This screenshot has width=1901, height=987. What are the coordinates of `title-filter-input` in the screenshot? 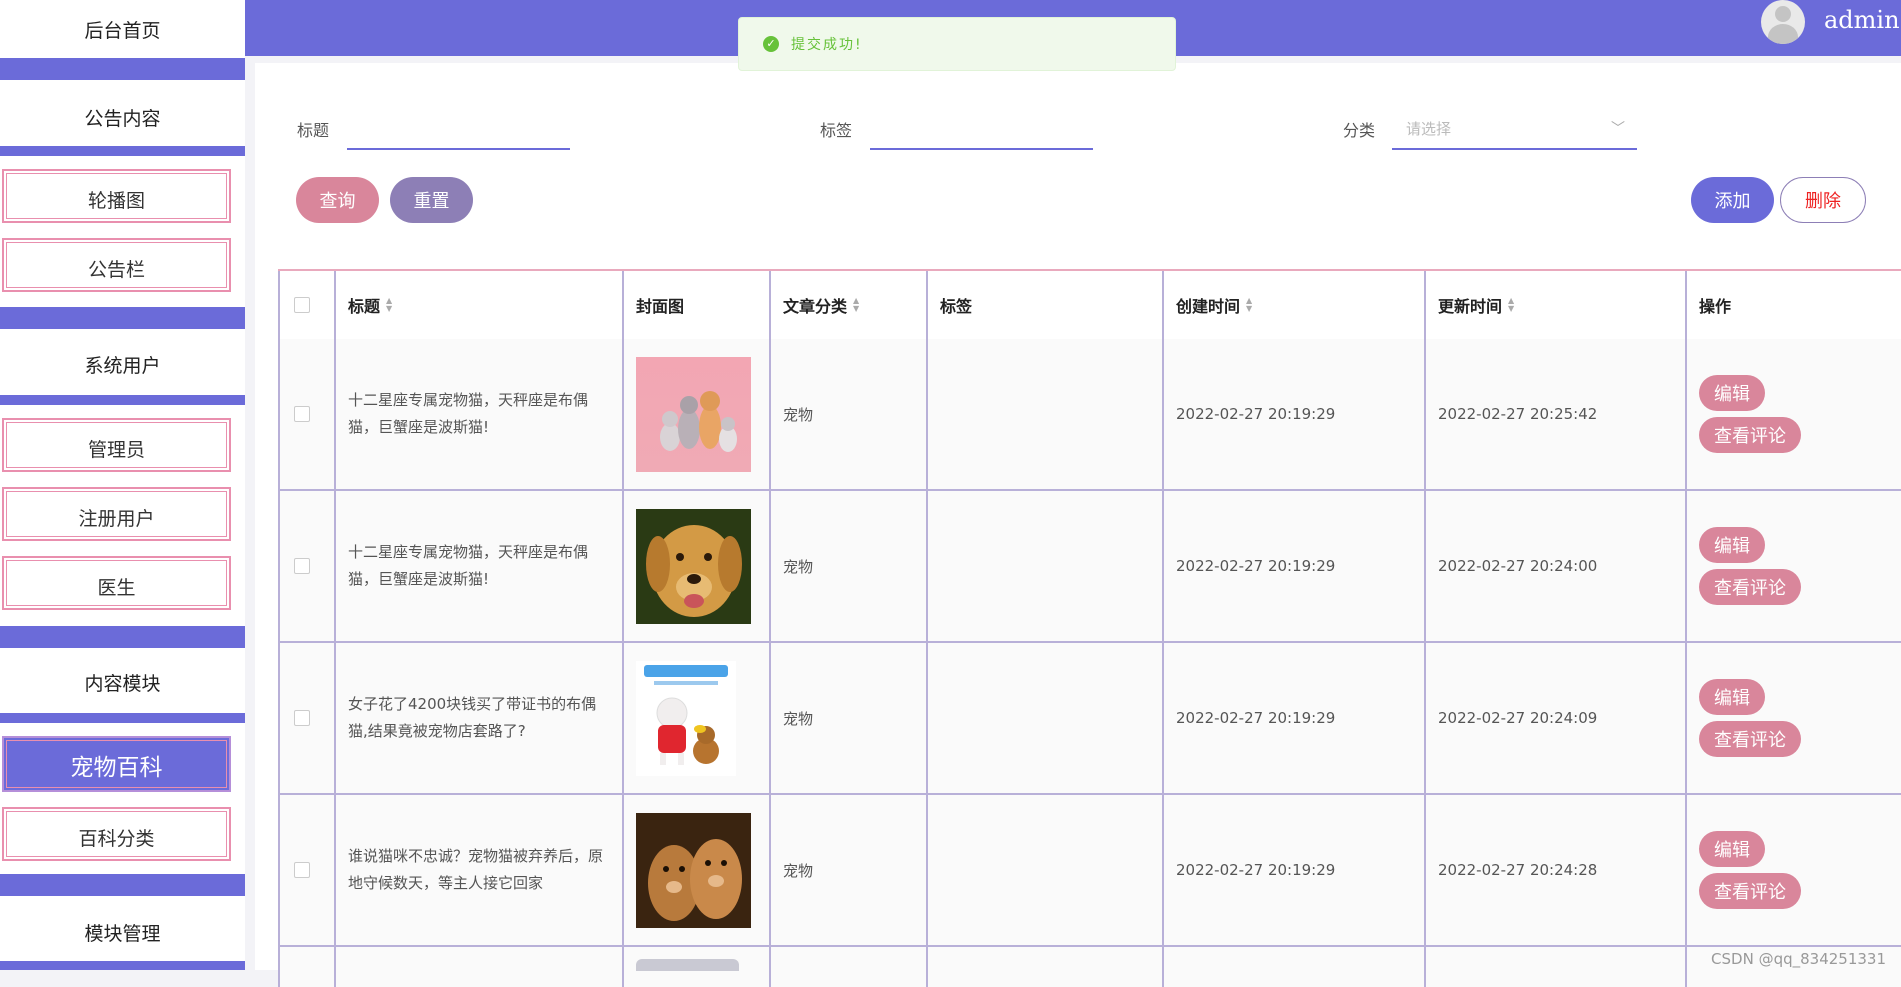 It's located at (458, 134).